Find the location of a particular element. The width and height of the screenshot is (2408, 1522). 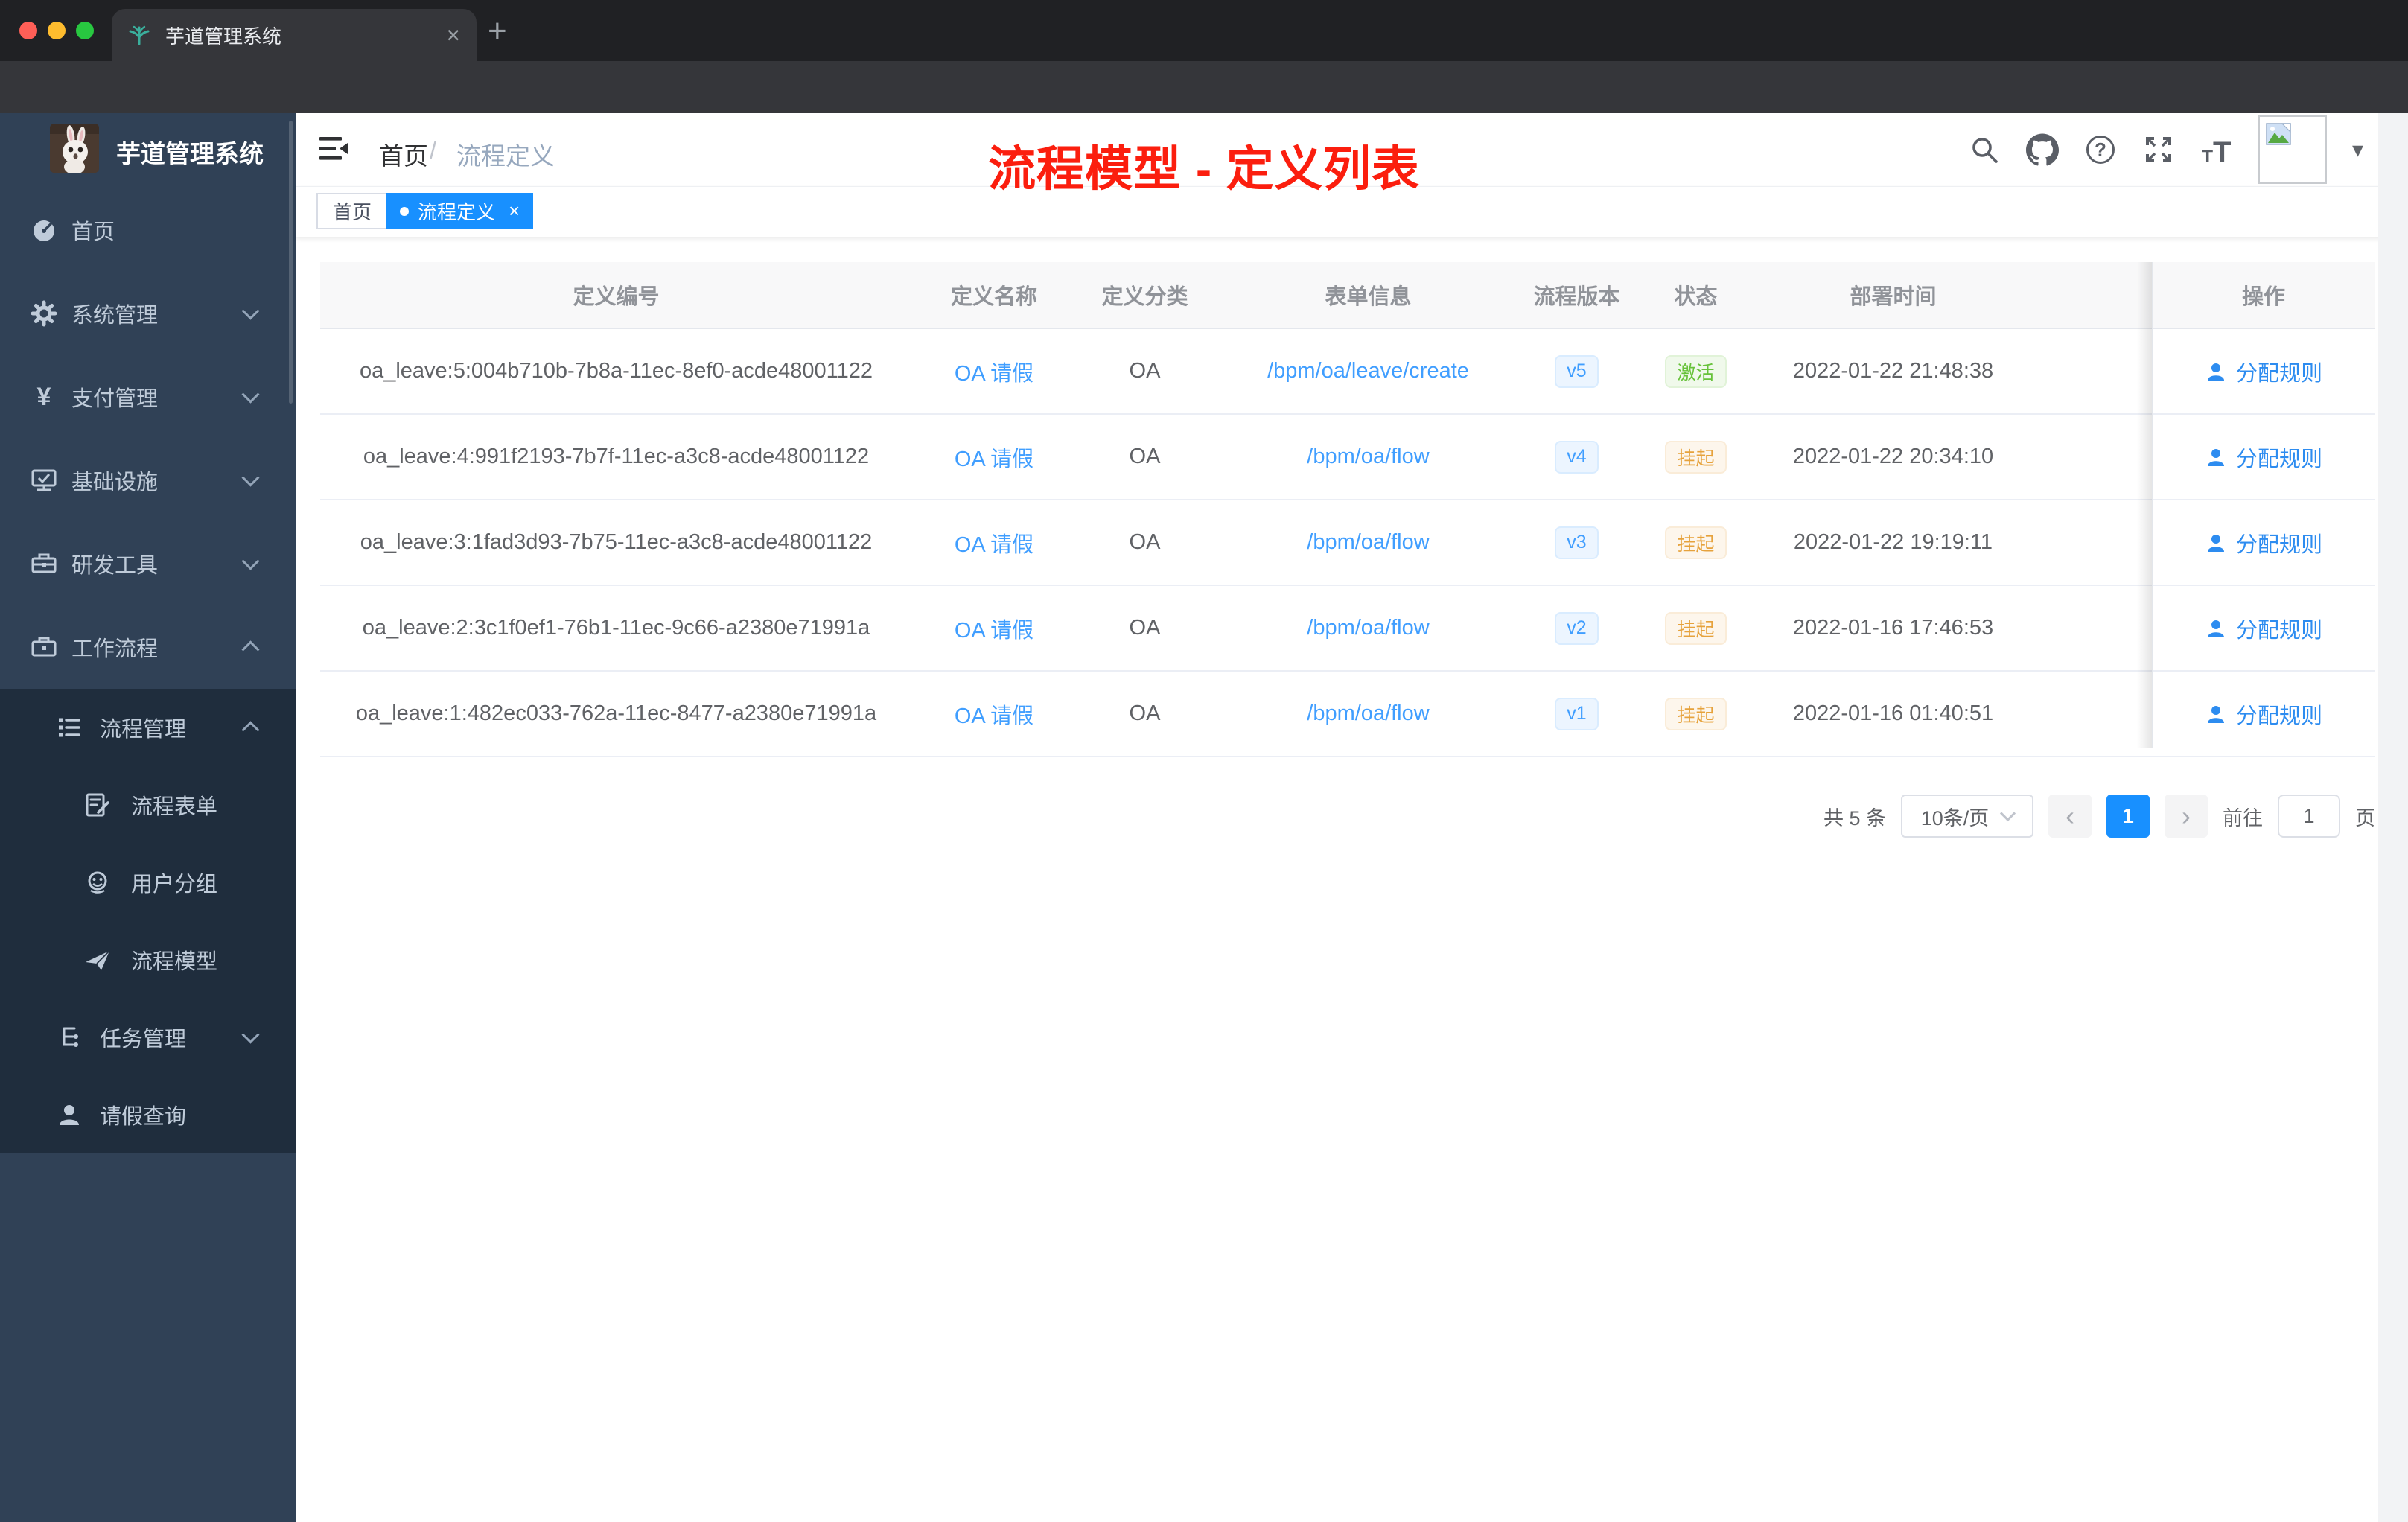

sidebar-item-process-form: 流程表单 is located at coordinates (148, 805).